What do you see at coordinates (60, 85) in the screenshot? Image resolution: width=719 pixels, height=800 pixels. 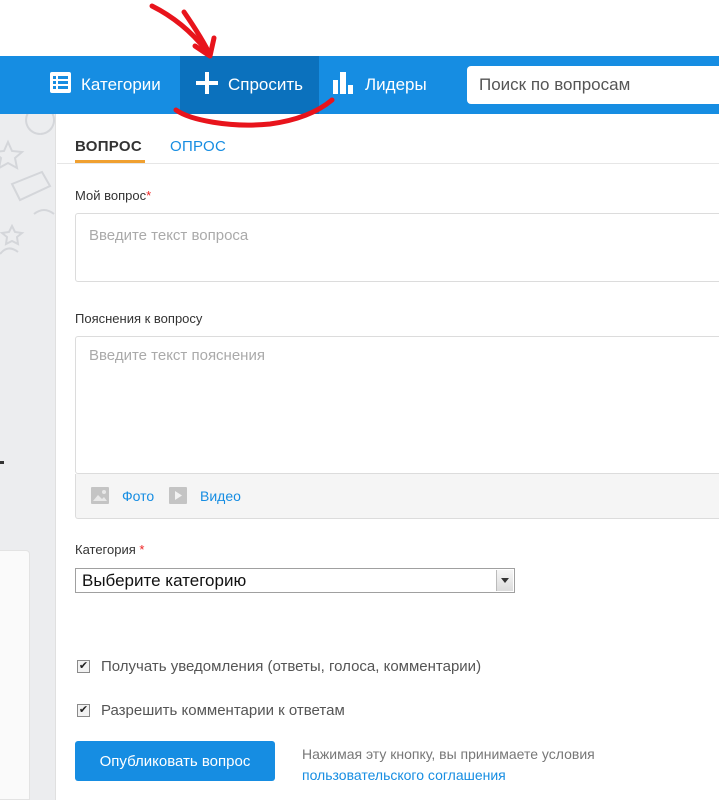 I see `list-icon` at bounding box center [60, 85].